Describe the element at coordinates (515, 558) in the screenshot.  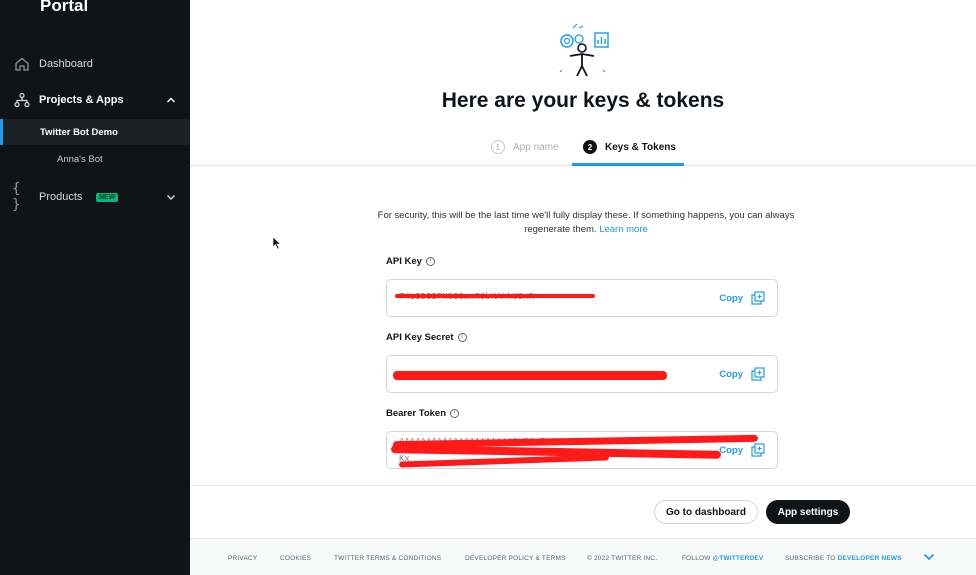
I see `footer-policy-link: DEVELOPER POLICY & TERMS` at that location.